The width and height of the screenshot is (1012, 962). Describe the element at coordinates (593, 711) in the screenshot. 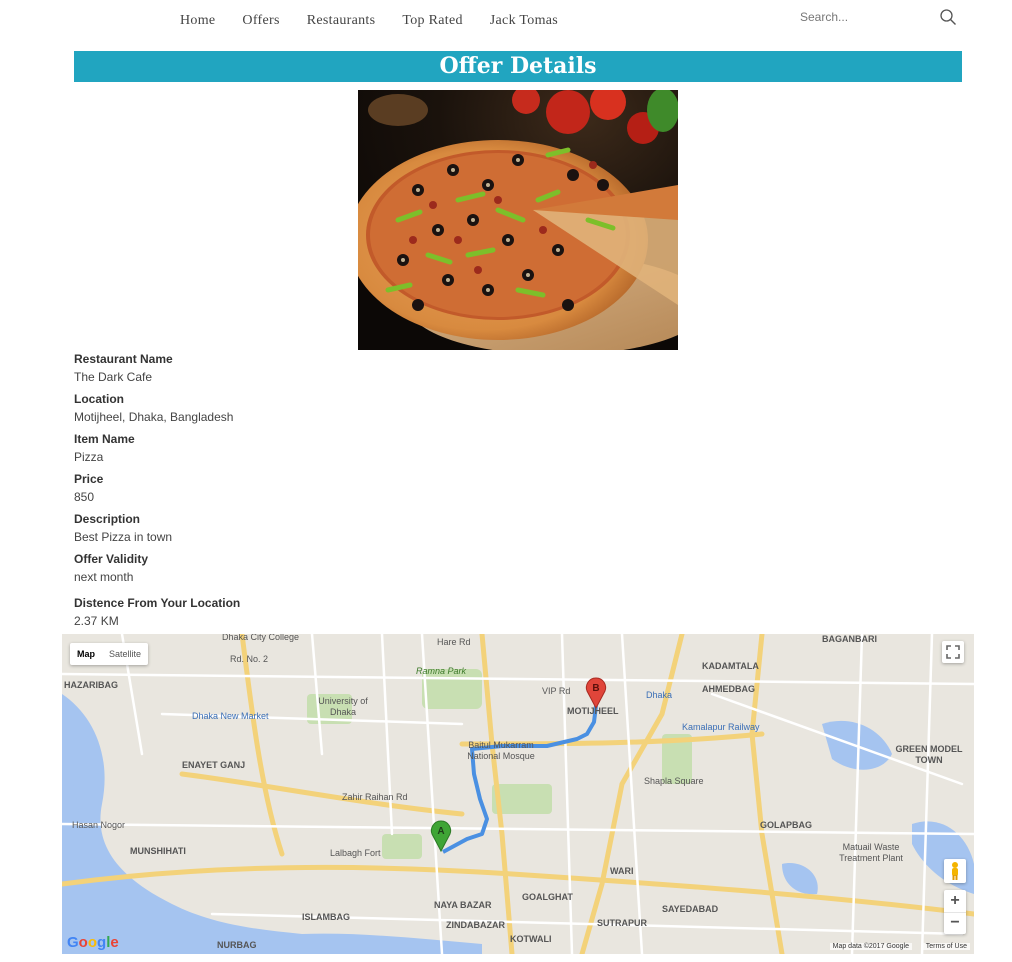

I see `map-label: MOTIJHEEL` at that location.